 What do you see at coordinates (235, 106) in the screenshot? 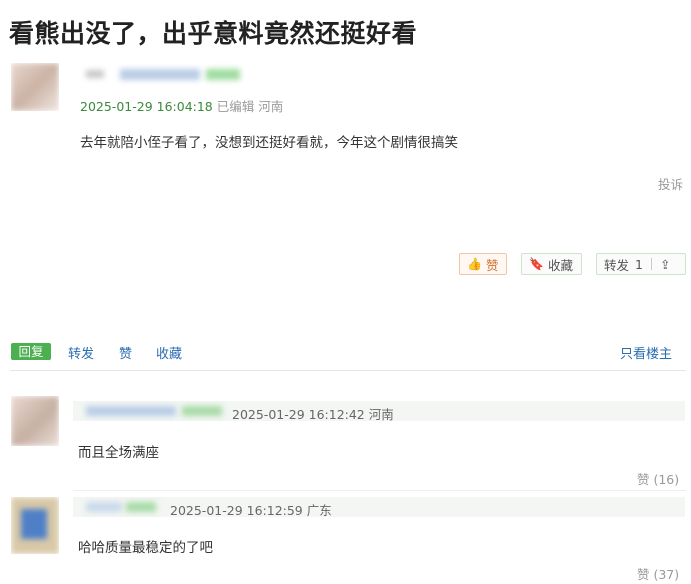
I see `post-edited: 已编辑` at bounding box center [235, 106].